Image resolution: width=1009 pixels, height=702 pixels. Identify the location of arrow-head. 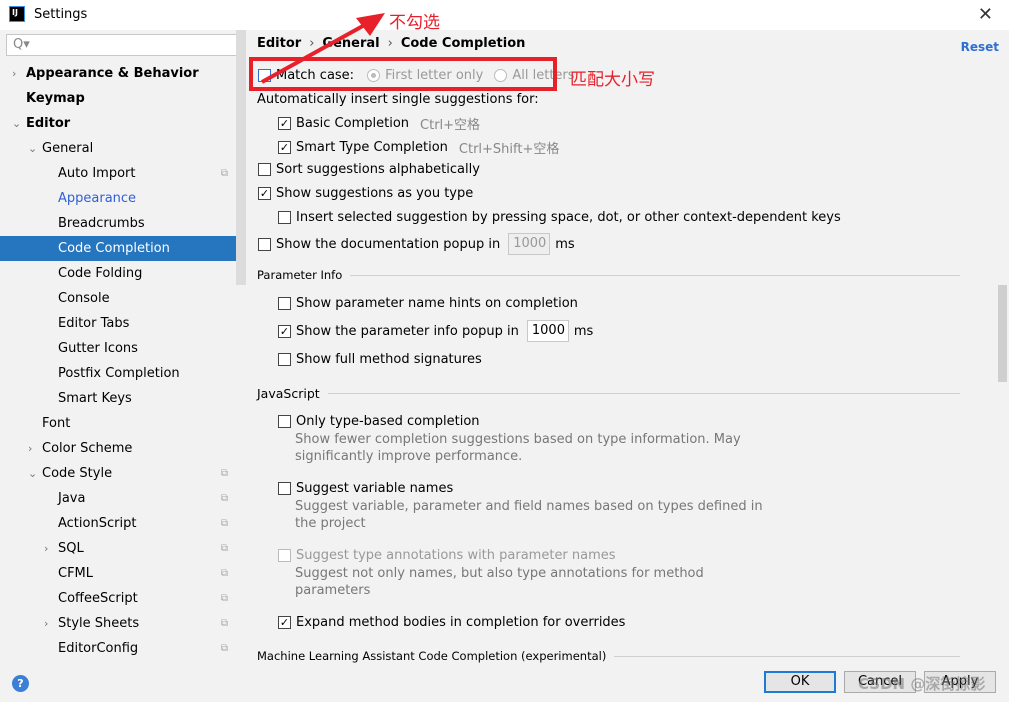
(370, 24).